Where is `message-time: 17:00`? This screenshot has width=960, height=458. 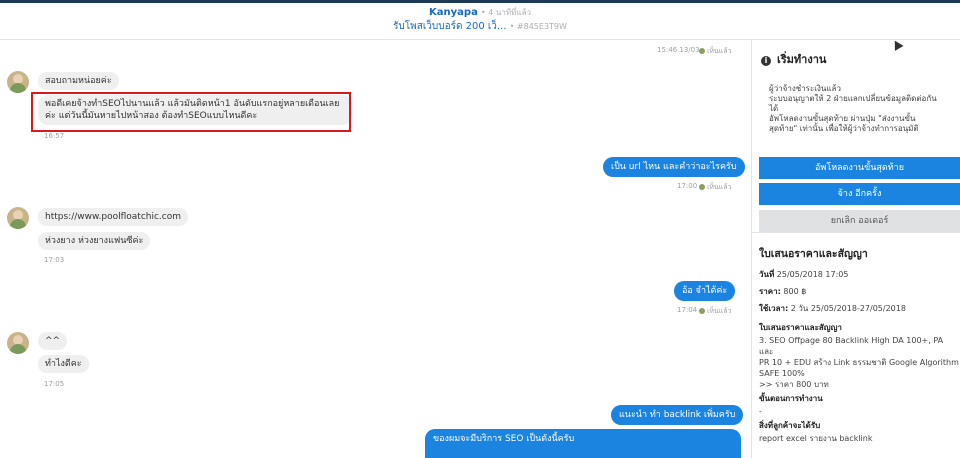
message-time: 17:00 is located at coordinates (687, 186).